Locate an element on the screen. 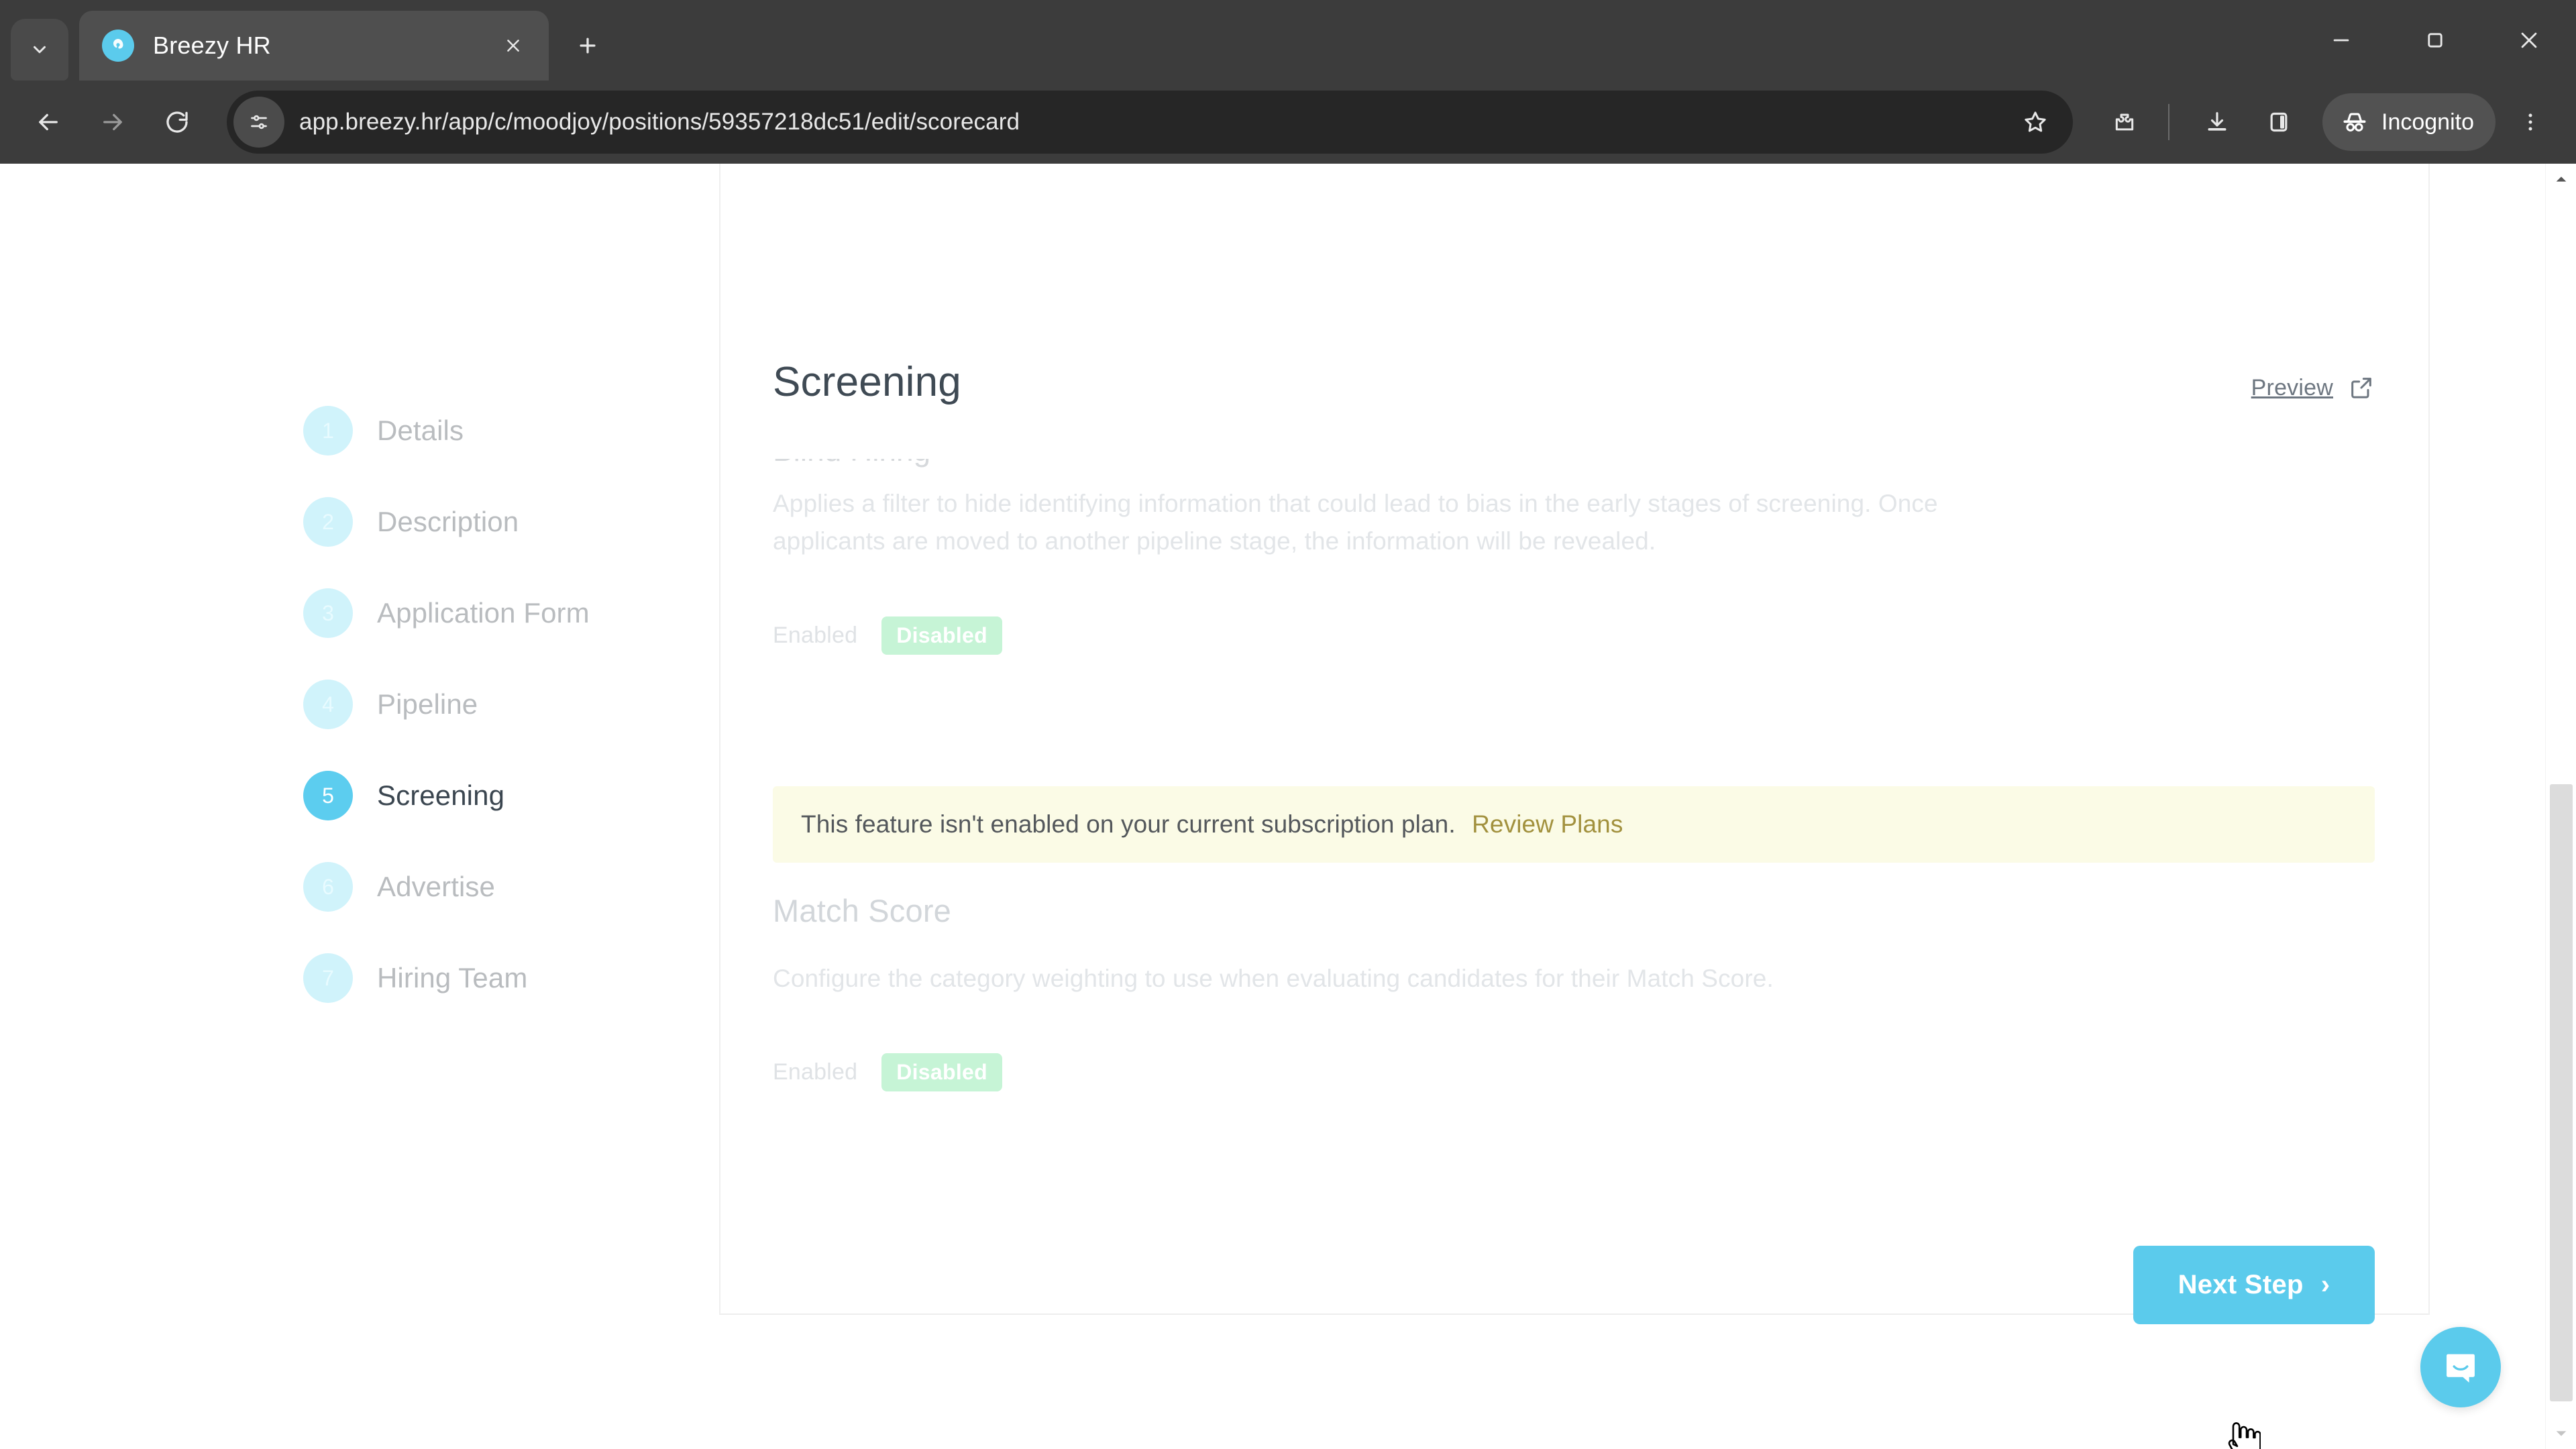 The width and height of the screenshot is (2576, 1449). match-score-status-badge: Disabled is located at coordinates (941, 1072).